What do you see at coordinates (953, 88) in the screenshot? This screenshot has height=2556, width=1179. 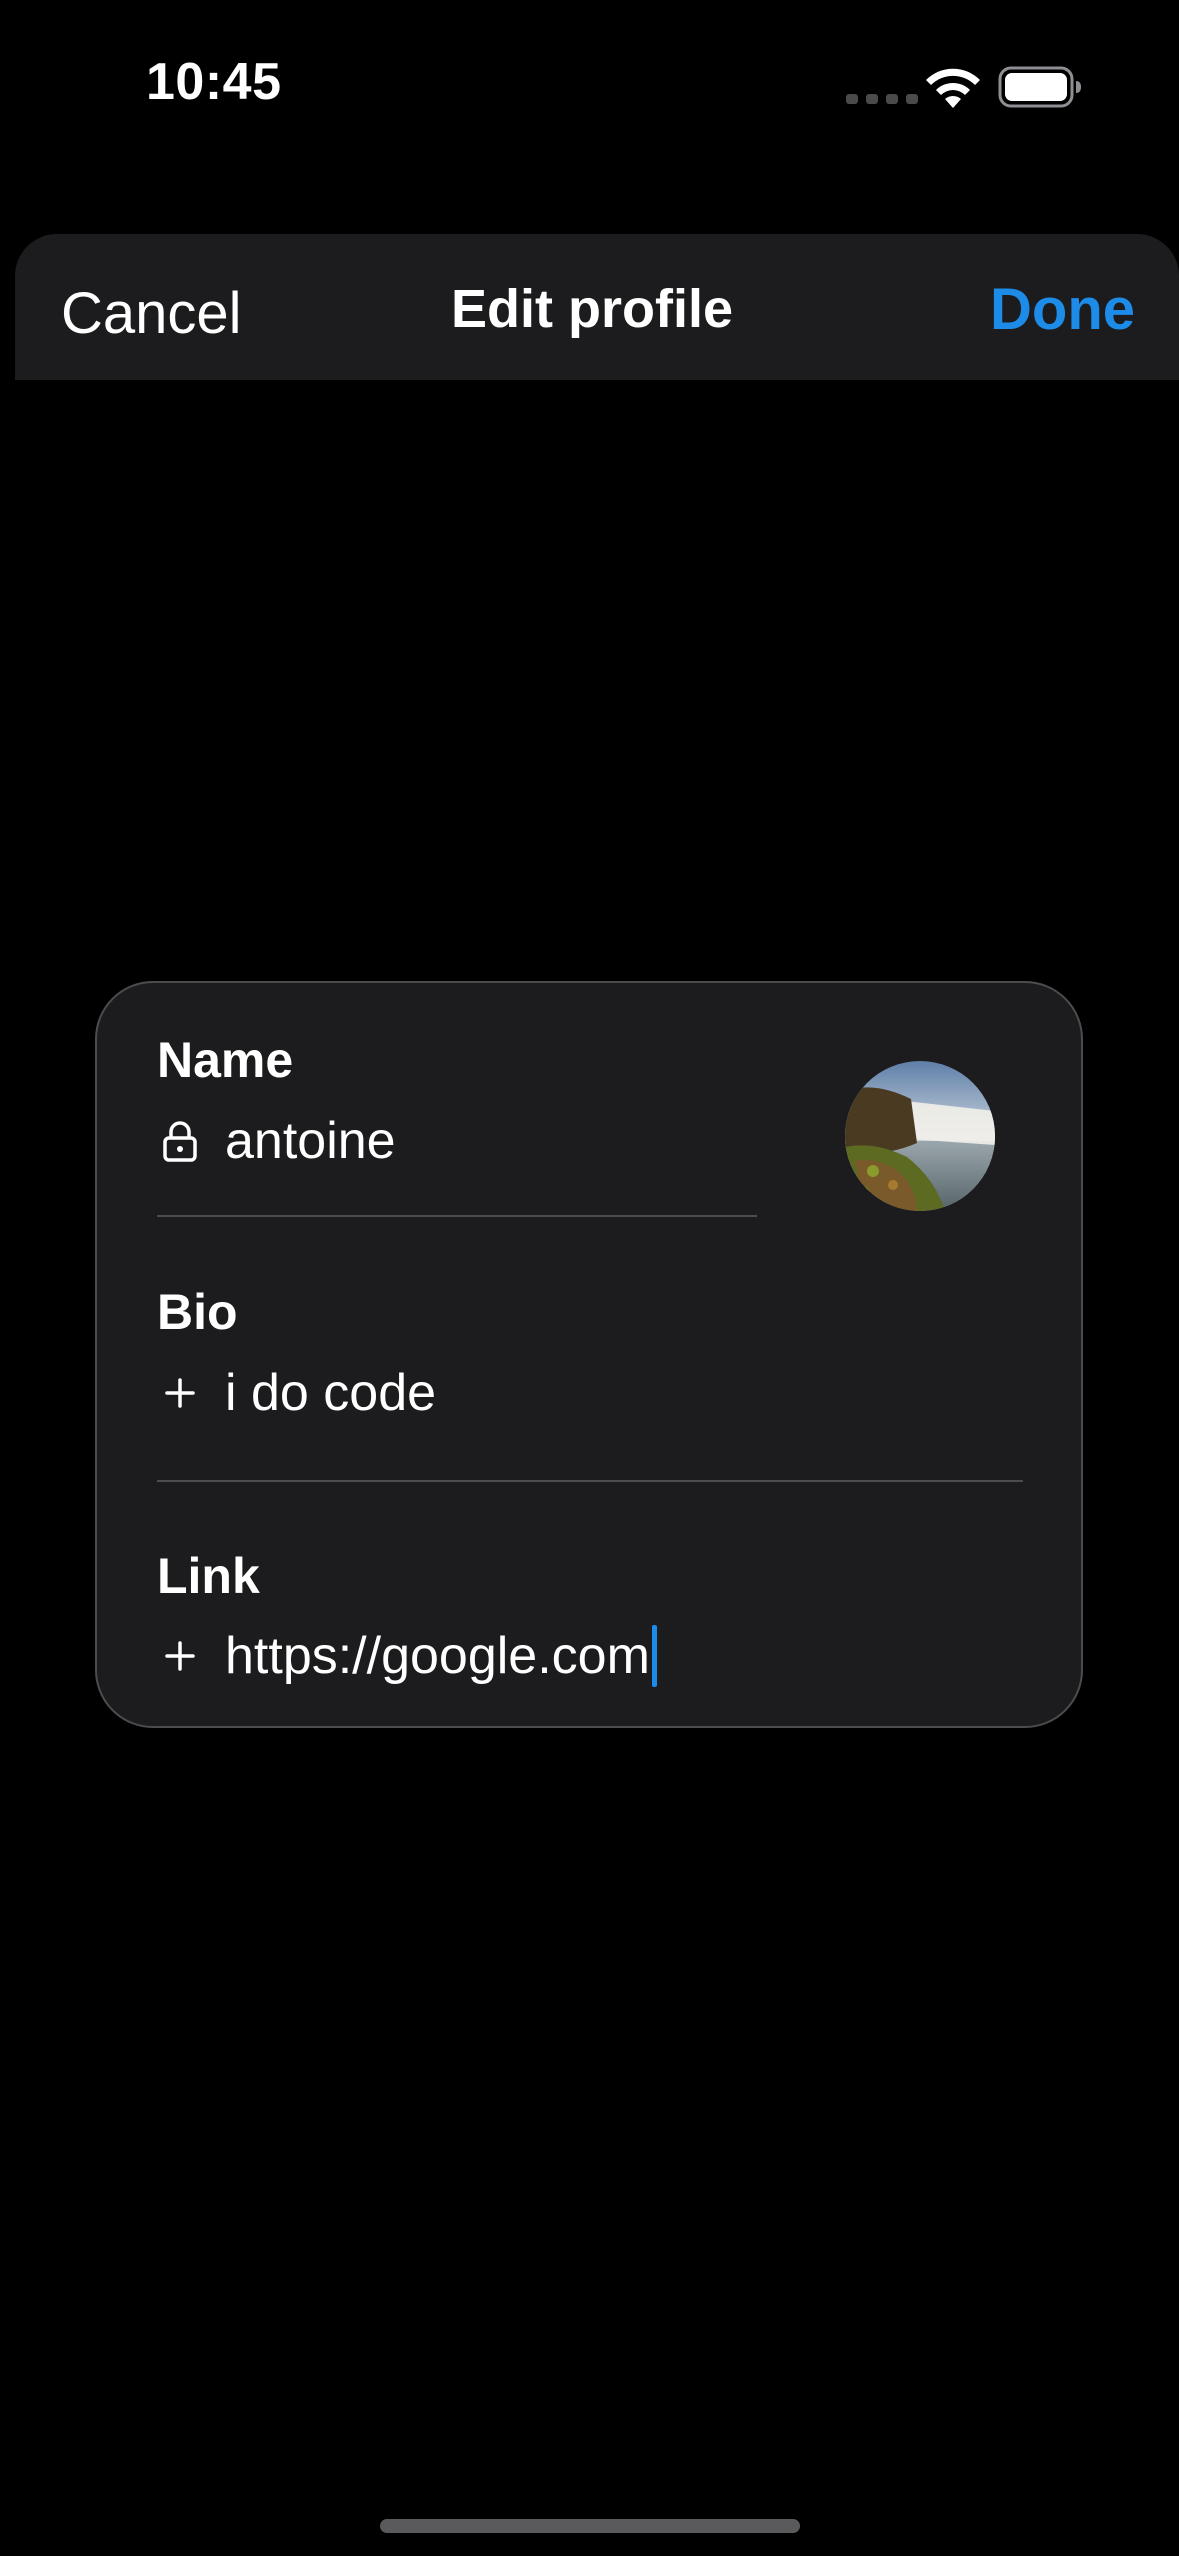 I see `wifi-icon` at bounding box center [953, 88].